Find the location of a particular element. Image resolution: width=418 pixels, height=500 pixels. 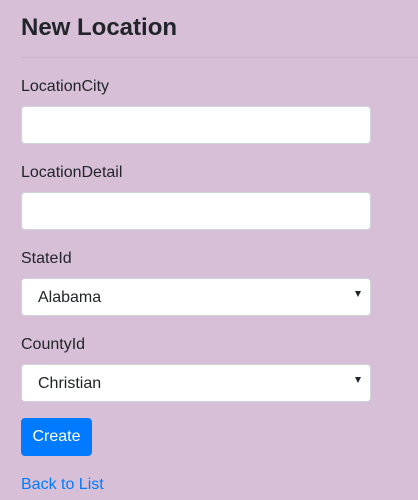

county-id-select: Christian is located at coordinates (196, 383).